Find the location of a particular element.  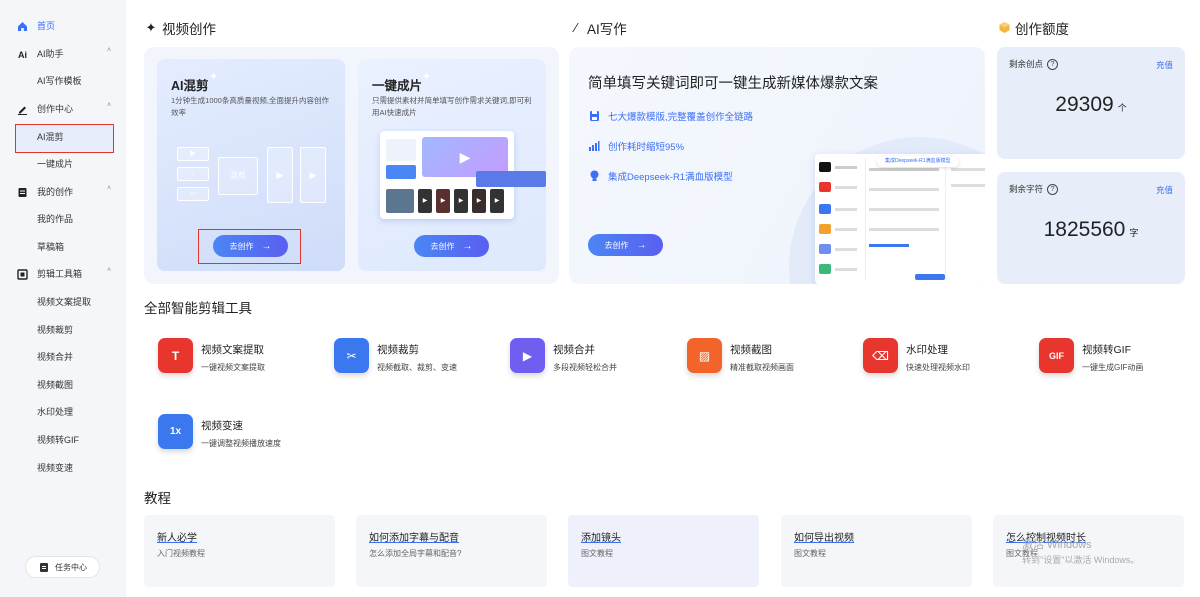

tutorial-title: 如何添加字幕与配音 is located at coordinates (414, 538).